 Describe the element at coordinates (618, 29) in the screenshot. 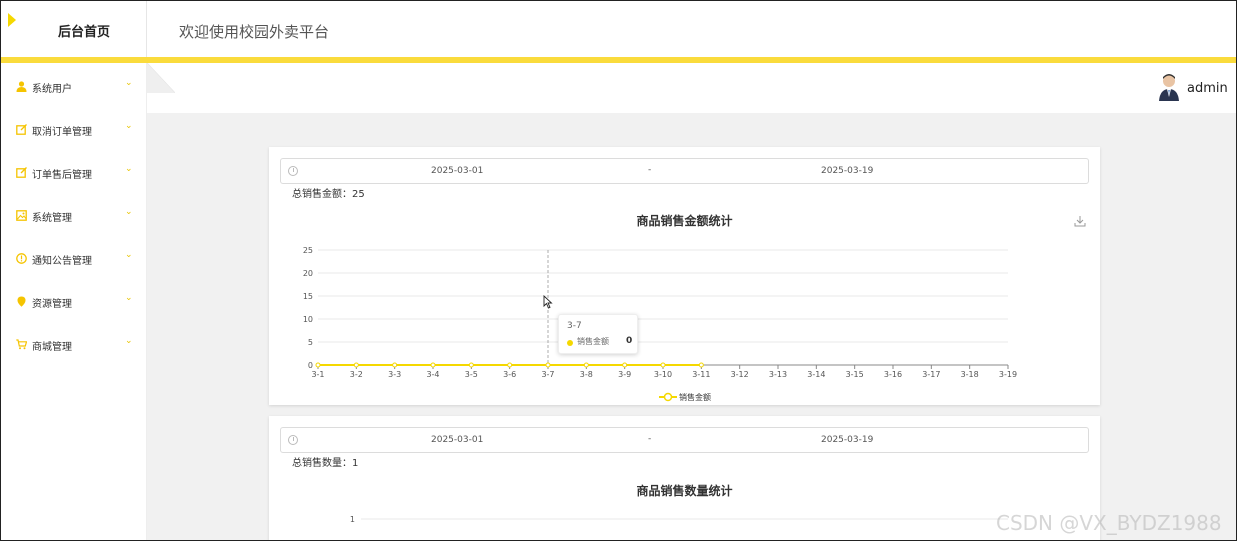

I see `top-header: 后台首页 欢迎使用校园外卖平台` at that location.